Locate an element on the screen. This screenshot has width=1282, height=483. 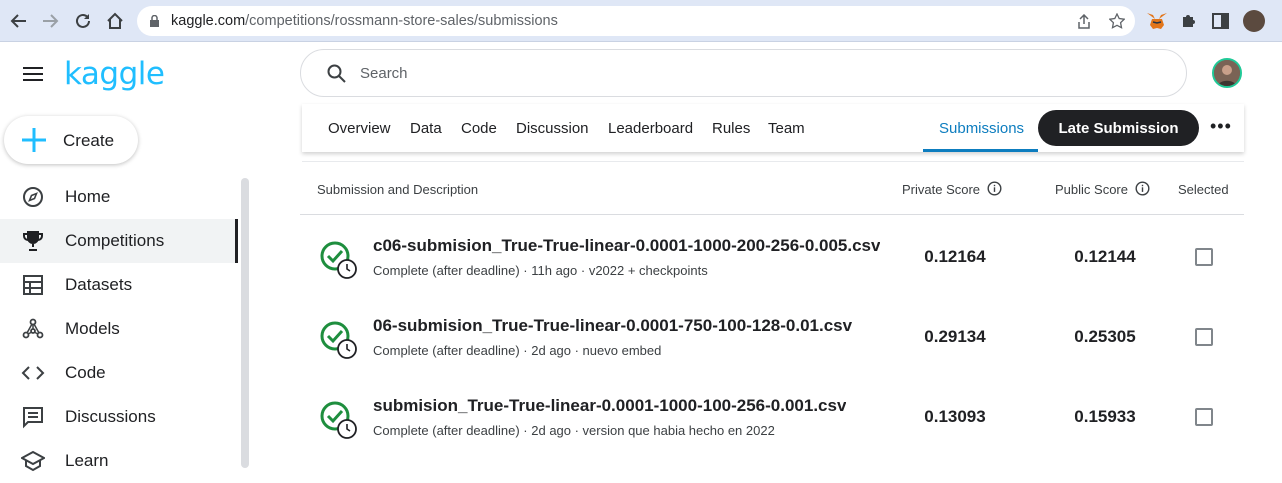
lock-icon is located at coordinates (154, 21).